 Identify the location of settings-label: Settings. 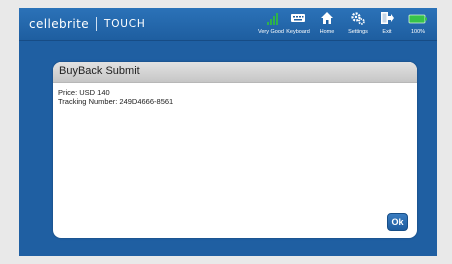
(358, 32).